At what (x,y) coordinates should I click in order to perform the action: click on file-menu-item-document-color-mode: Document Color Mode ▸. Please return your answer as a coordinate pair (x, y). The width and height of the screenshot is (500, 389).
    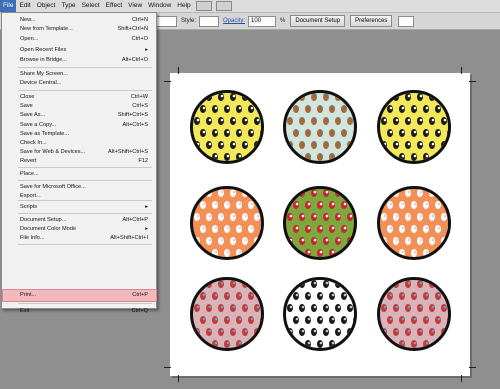
    Looking at the image, I should click on (79, 229).